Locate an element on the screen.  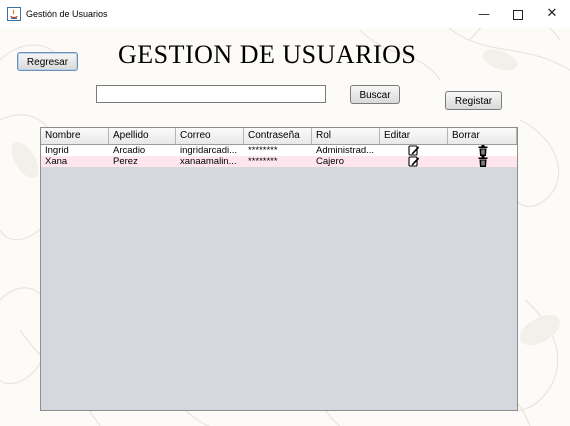
column-header-contrasena: Contraseña is located at coordinates (278, 136).